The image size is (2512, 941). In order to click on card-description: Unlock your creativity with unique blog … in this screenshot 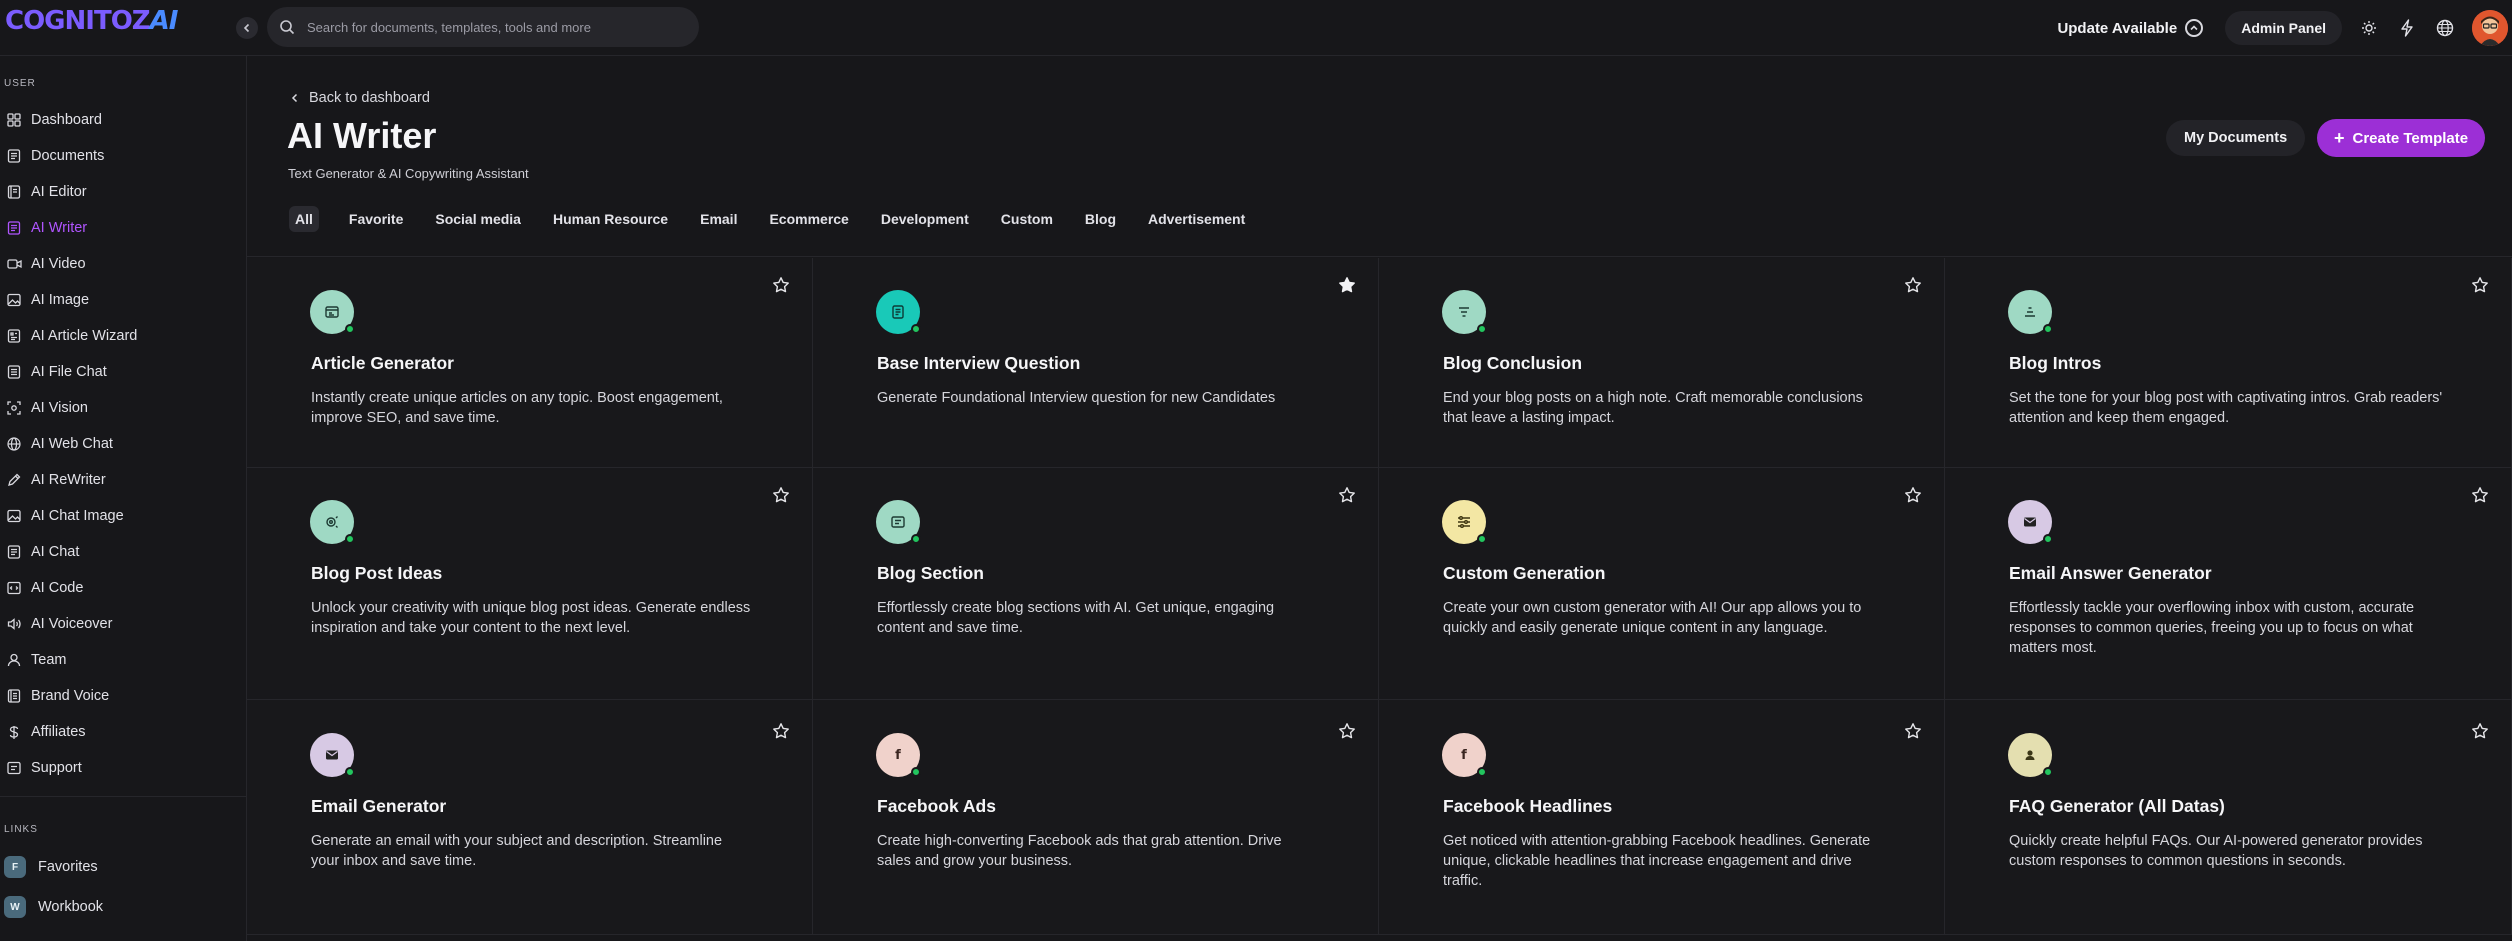, I will do `click(531, 618)`.